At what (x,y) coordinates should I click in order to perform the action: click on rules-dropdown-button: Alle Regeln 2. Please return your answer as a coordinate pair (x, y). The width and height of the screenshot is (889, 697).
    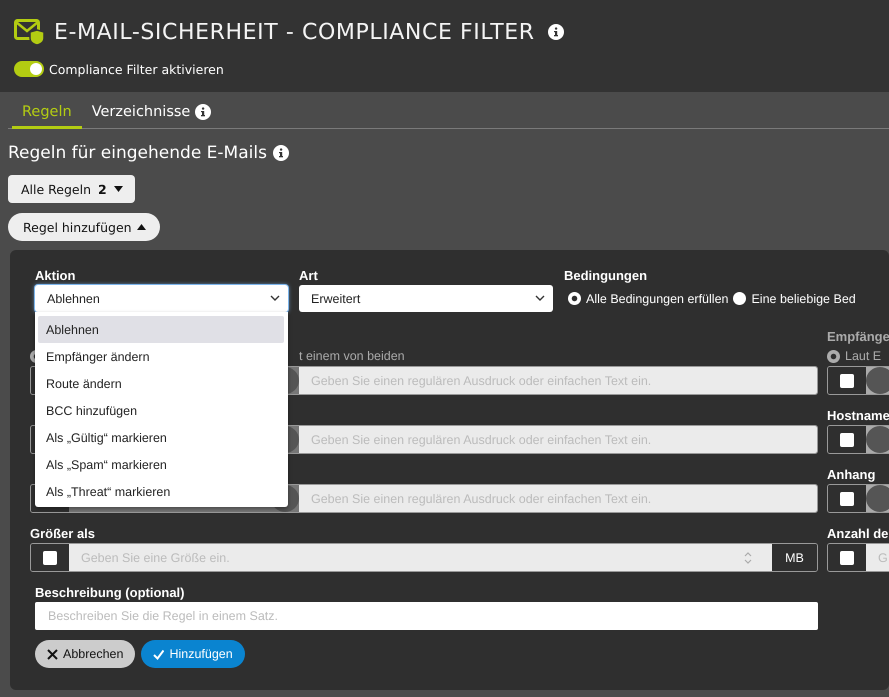
    Looking at the image, I should click on (71, 189).